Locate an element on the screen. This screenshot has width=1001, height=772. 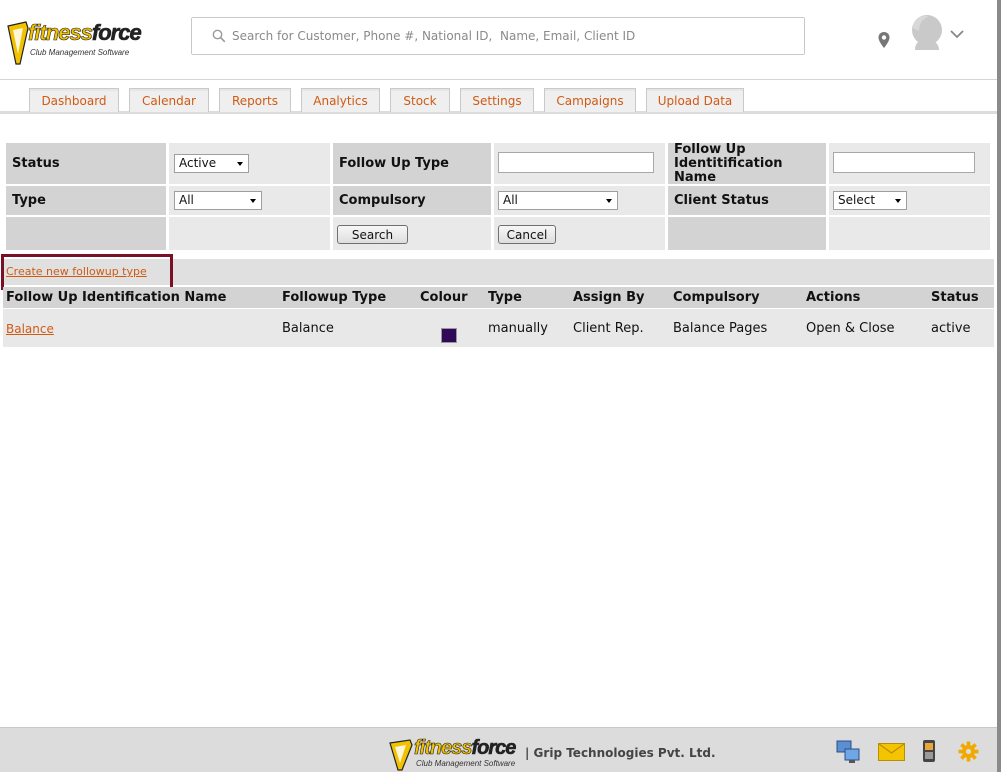
network-computers-icon is located at coordinates (849, 752).